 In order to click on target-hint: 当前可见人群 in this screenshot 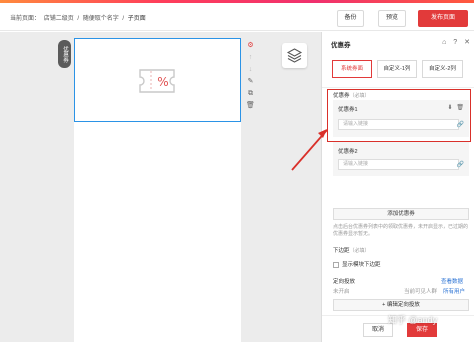, I will do `click(421, 292)`.